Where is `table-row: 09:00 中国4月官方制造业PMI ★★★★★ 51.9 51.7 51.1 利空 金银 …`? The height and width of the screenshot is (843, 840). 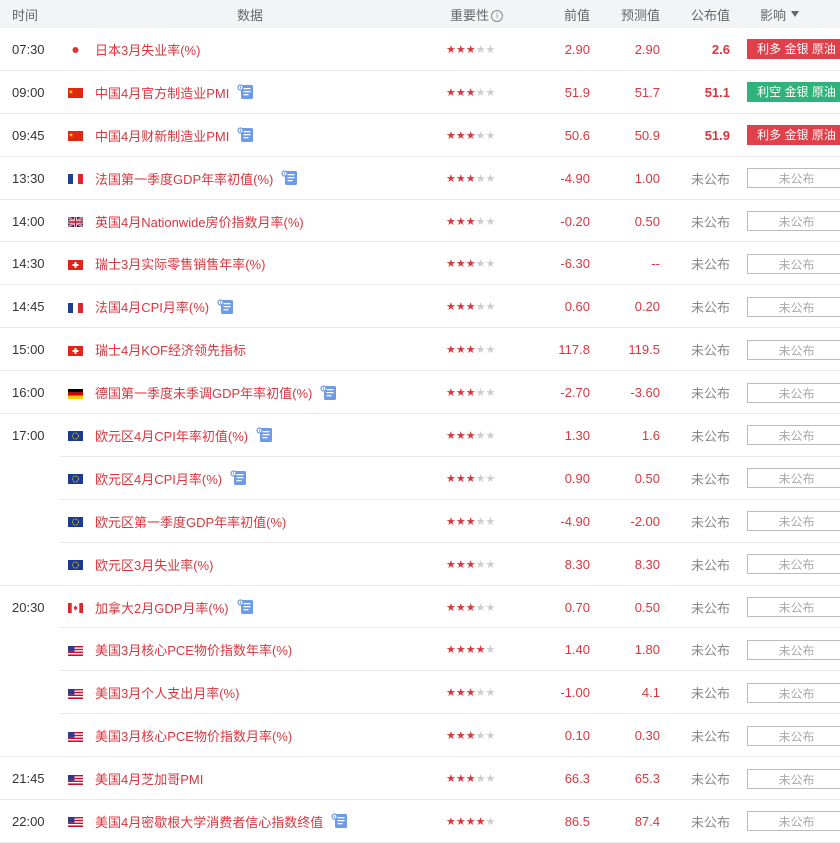
table-row: 09:00 中国4月官方制造业PMI ★★★★★ 51.9 51.7 51.1 利空 金银 … is located at coordinates (420, 92).